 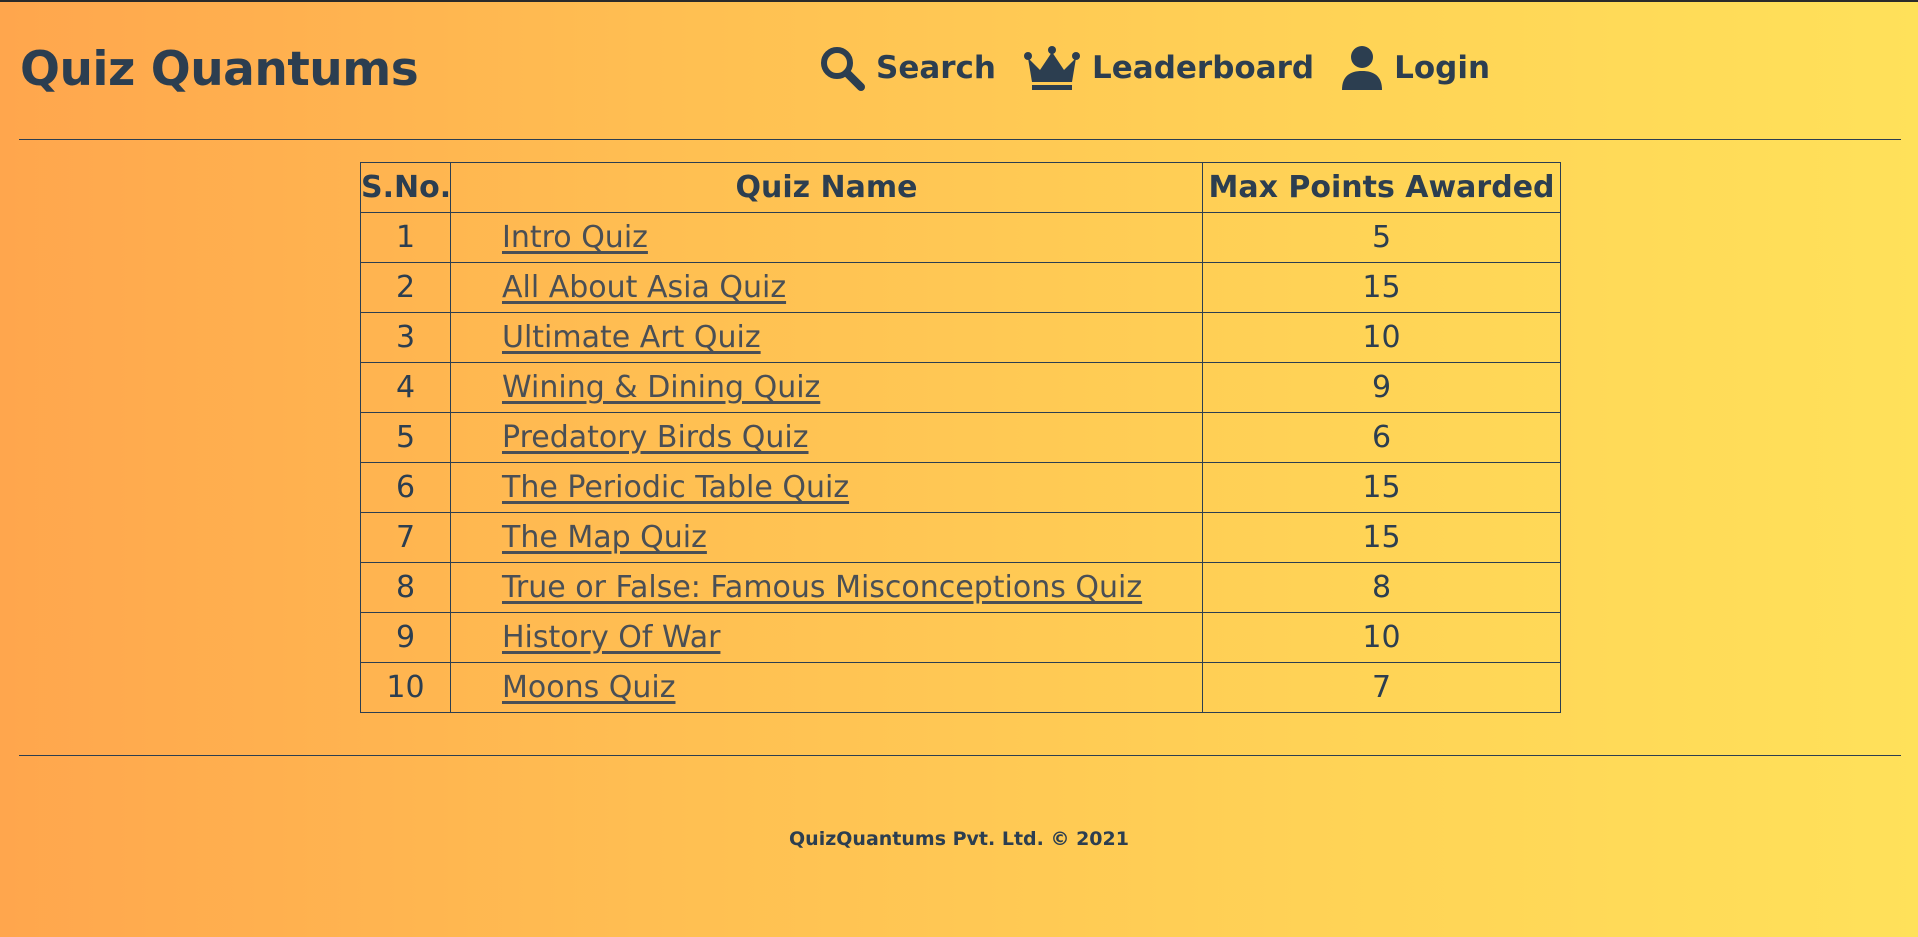 I want to click on site-footer: QuizQuantums Pvt. Ltd. © 2021, so click(x=959, y=839).